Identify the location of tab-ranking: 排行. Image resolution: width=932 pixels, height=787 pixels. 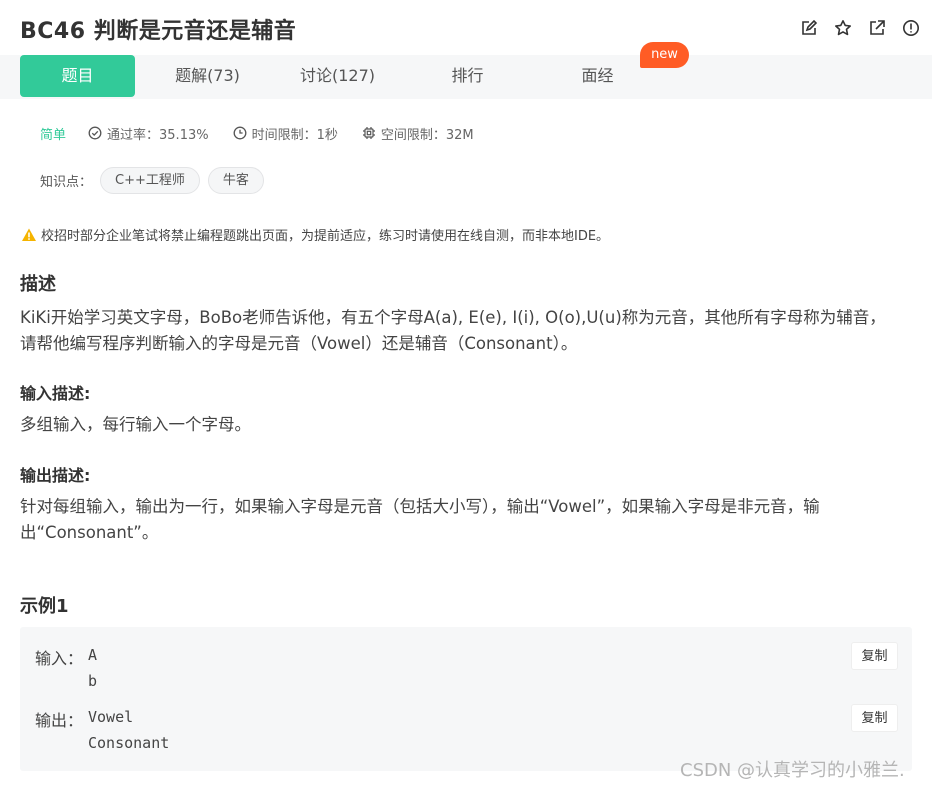
(467, 76).